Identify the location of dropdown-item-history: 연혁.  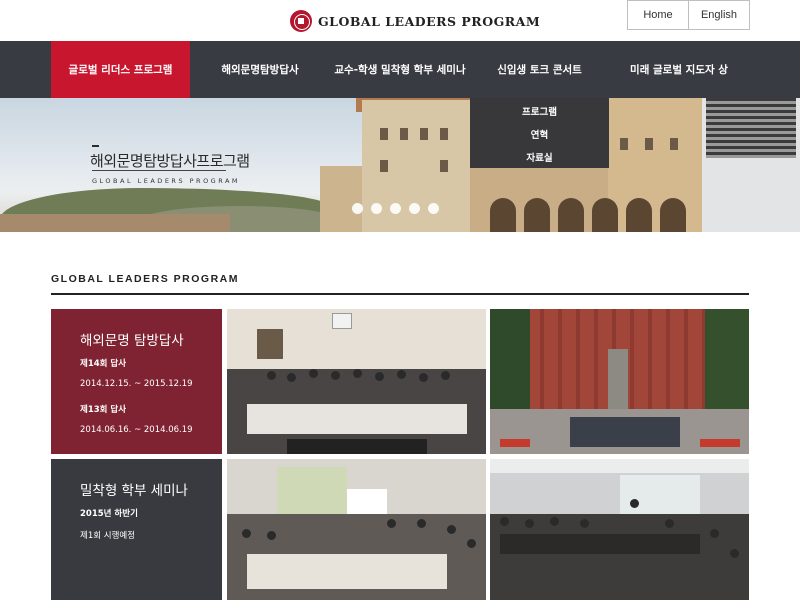
(539, 134).